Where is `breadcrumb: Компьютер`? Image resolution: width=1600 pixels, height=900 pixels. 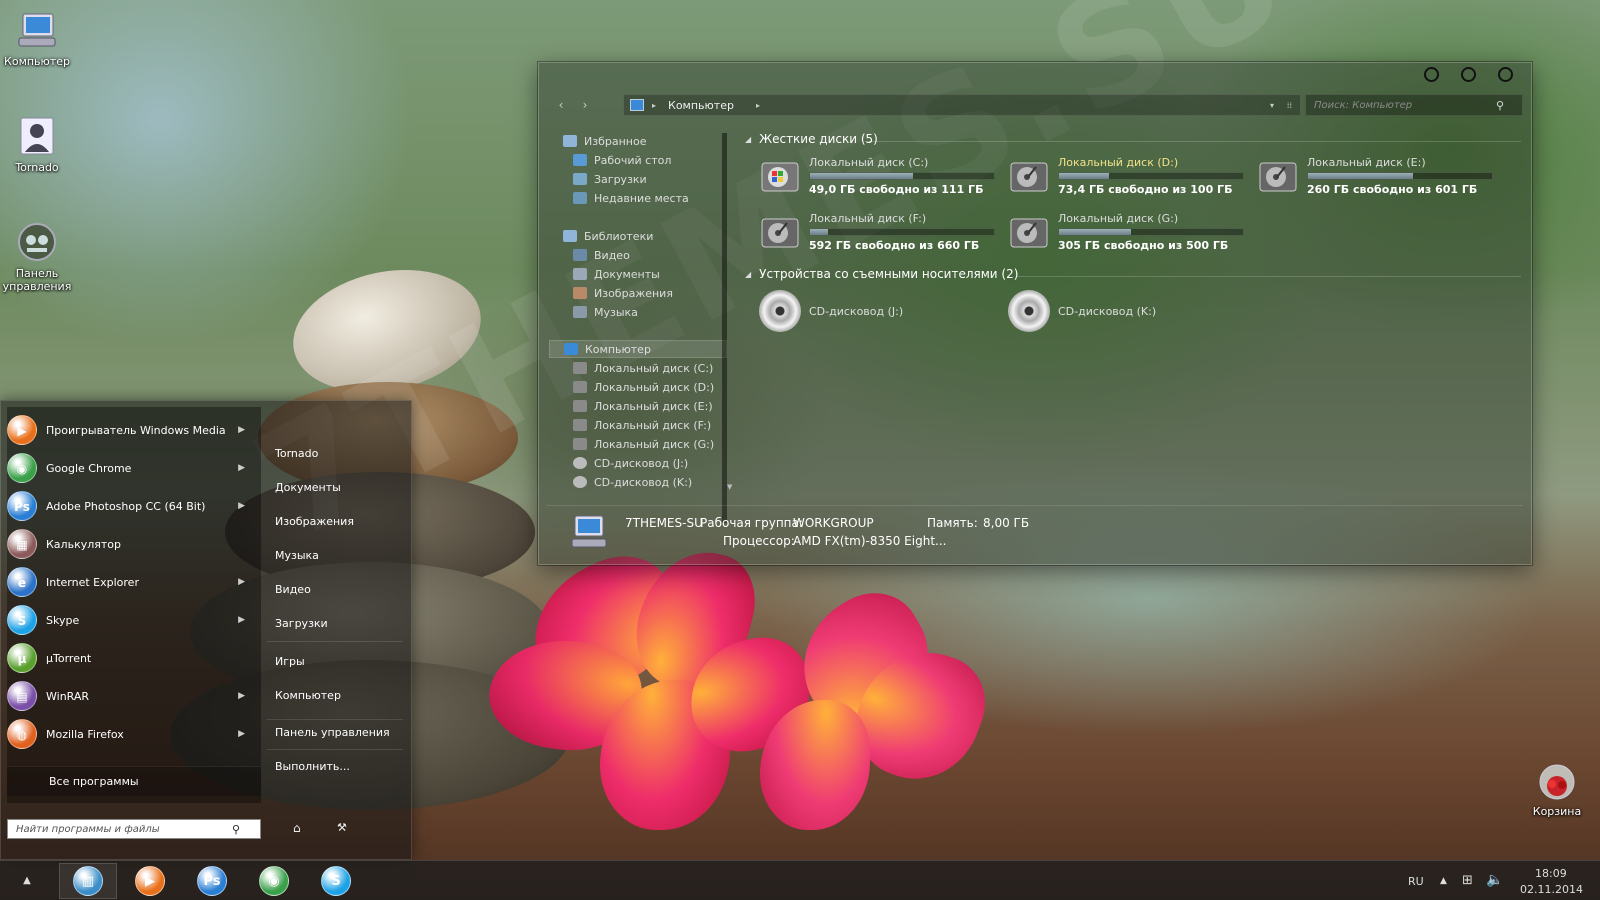
breadcrumb: Компьютер is located at coordinates (701, 105).